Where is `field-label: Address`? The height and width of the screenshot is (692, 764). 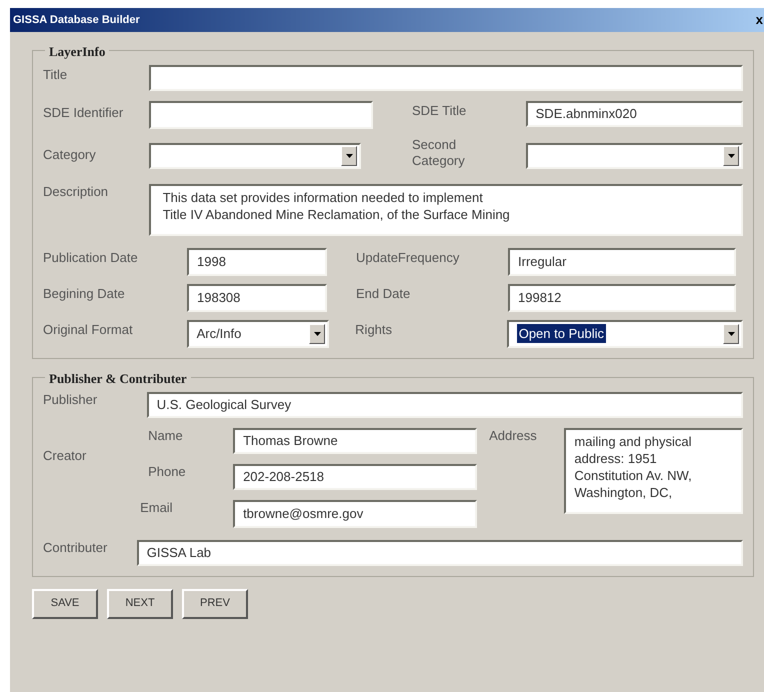
field-label: Address is located at coordinates (513, 436).